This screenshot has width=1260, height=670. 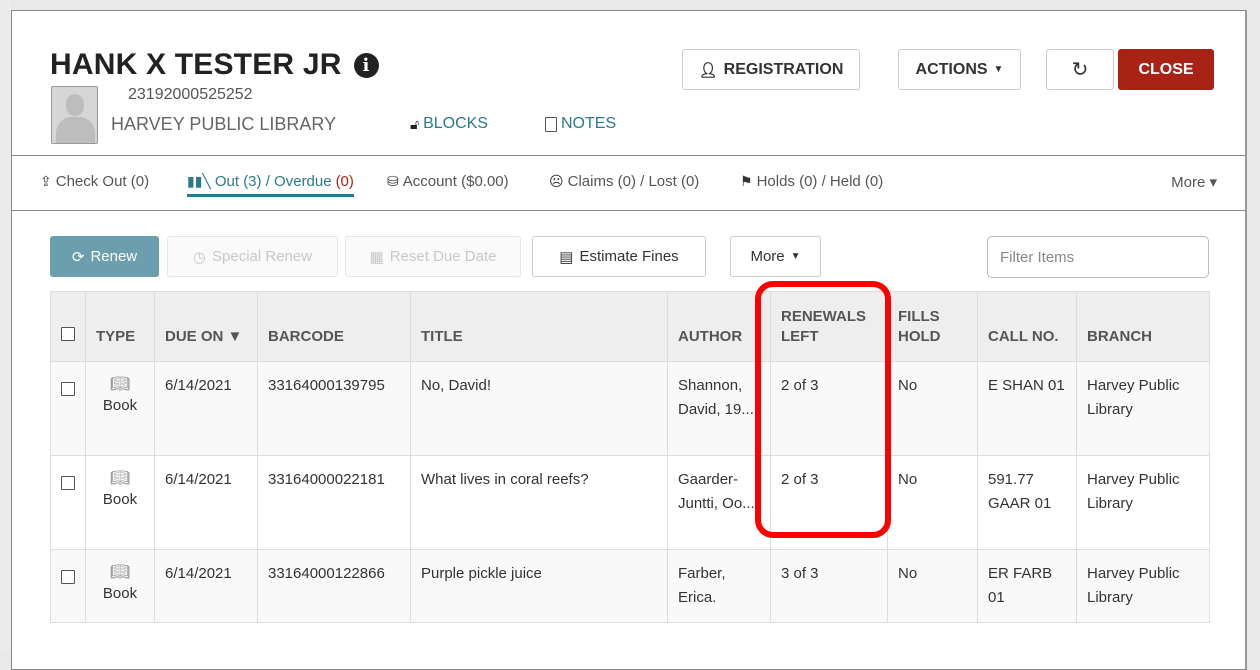 I want to click on title-cell: What lives in coral reefs?, so click(x=539, y=502).